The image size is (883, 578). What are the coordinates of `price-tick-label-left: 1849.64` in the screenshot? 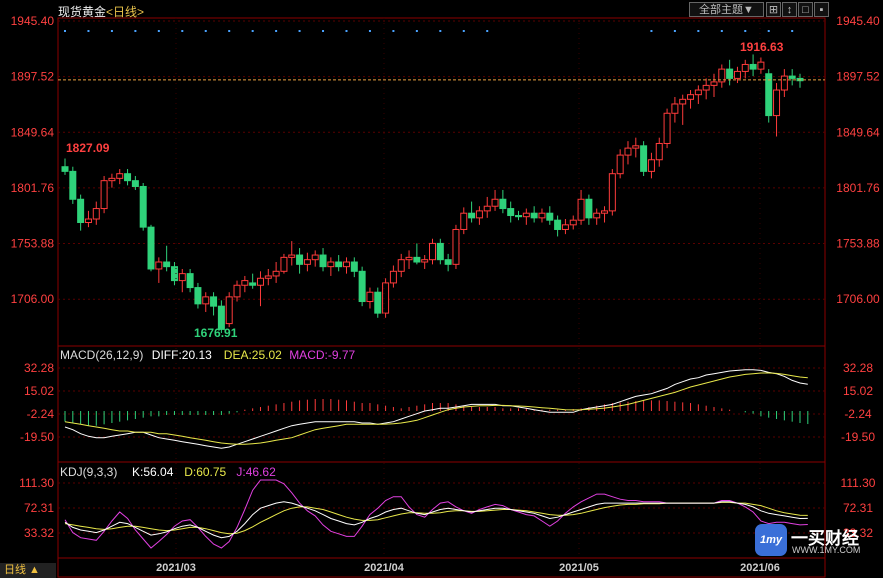 It's located at (33, 132).